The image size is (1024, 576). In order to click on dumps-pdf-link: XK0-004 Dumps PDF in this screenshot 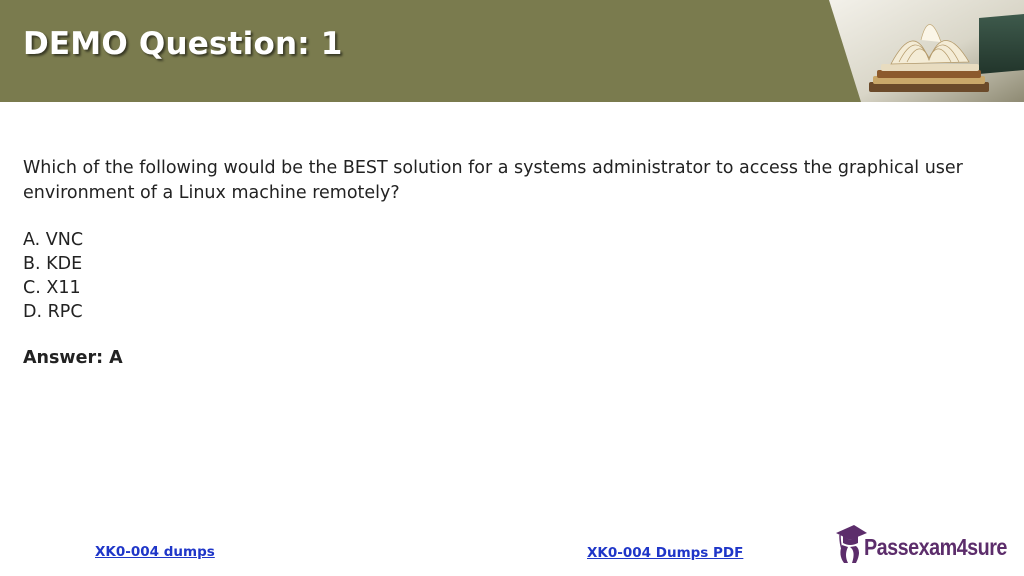, I will do `click(665, 553)`.